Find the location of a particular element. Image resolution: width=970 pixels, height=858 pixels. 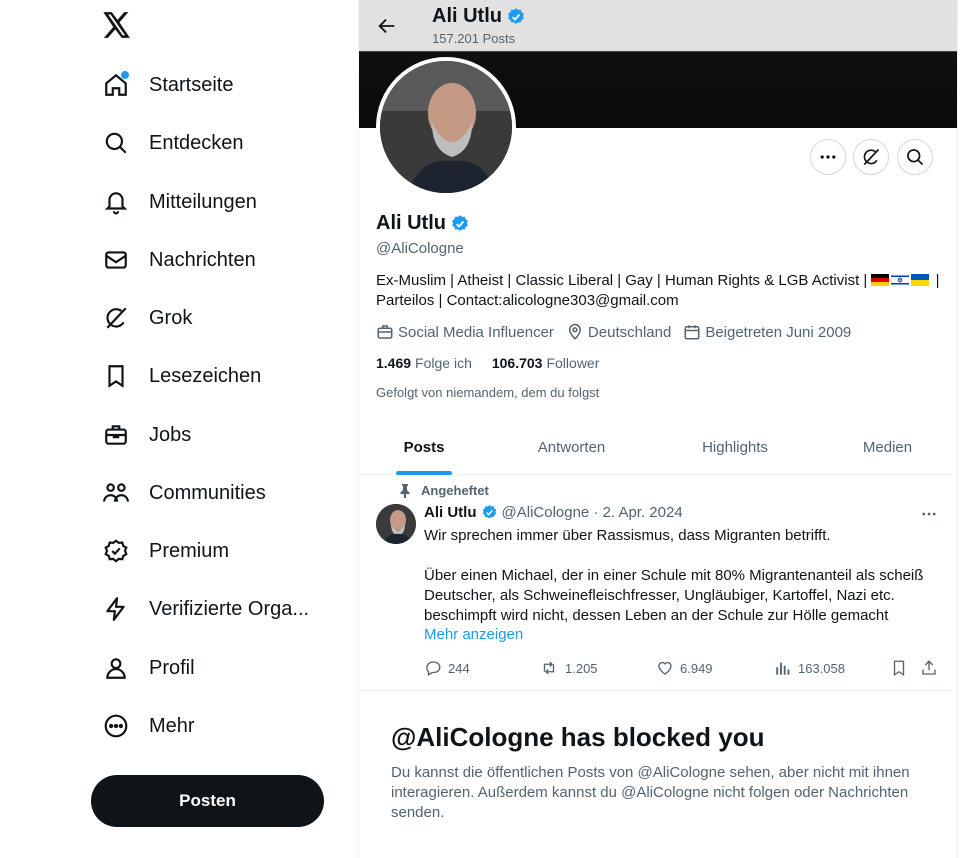

tab-posts: Posts is located at coordinates (424, 447).